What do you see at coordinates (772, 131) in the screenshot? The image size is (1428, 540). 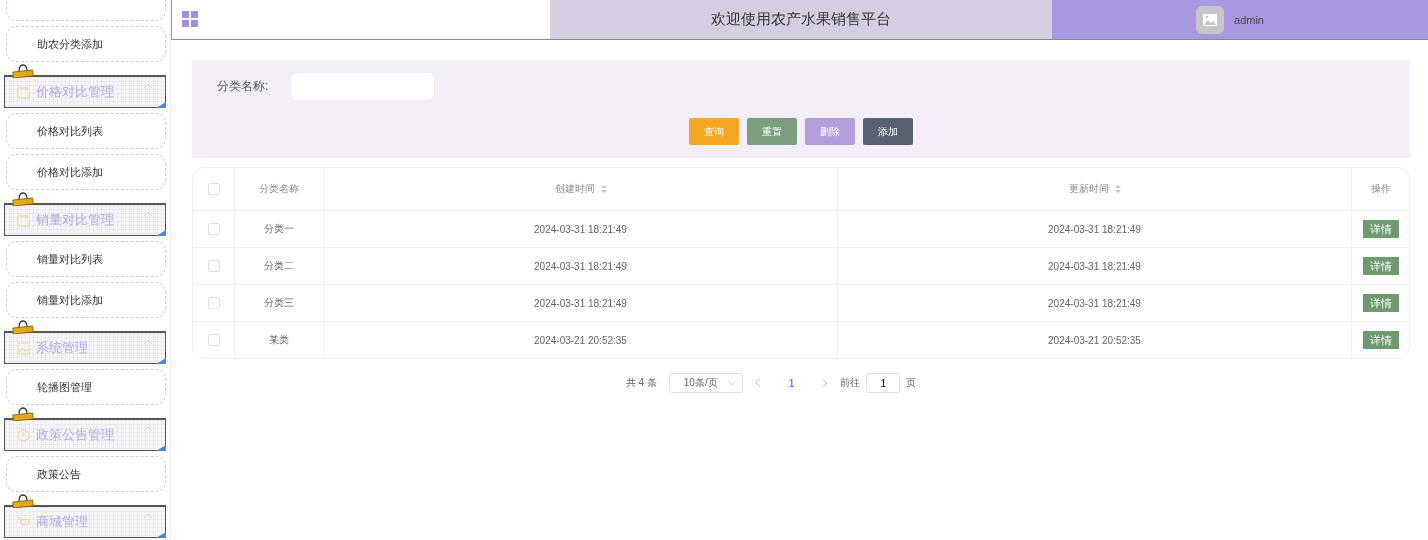 I see `action-button: 重置` at bounding box center [772, 131].